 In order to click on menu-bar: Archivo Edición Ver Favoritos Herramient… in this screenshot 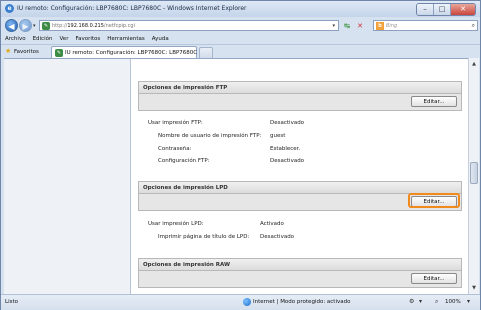, I will do `click(241, 38)`.